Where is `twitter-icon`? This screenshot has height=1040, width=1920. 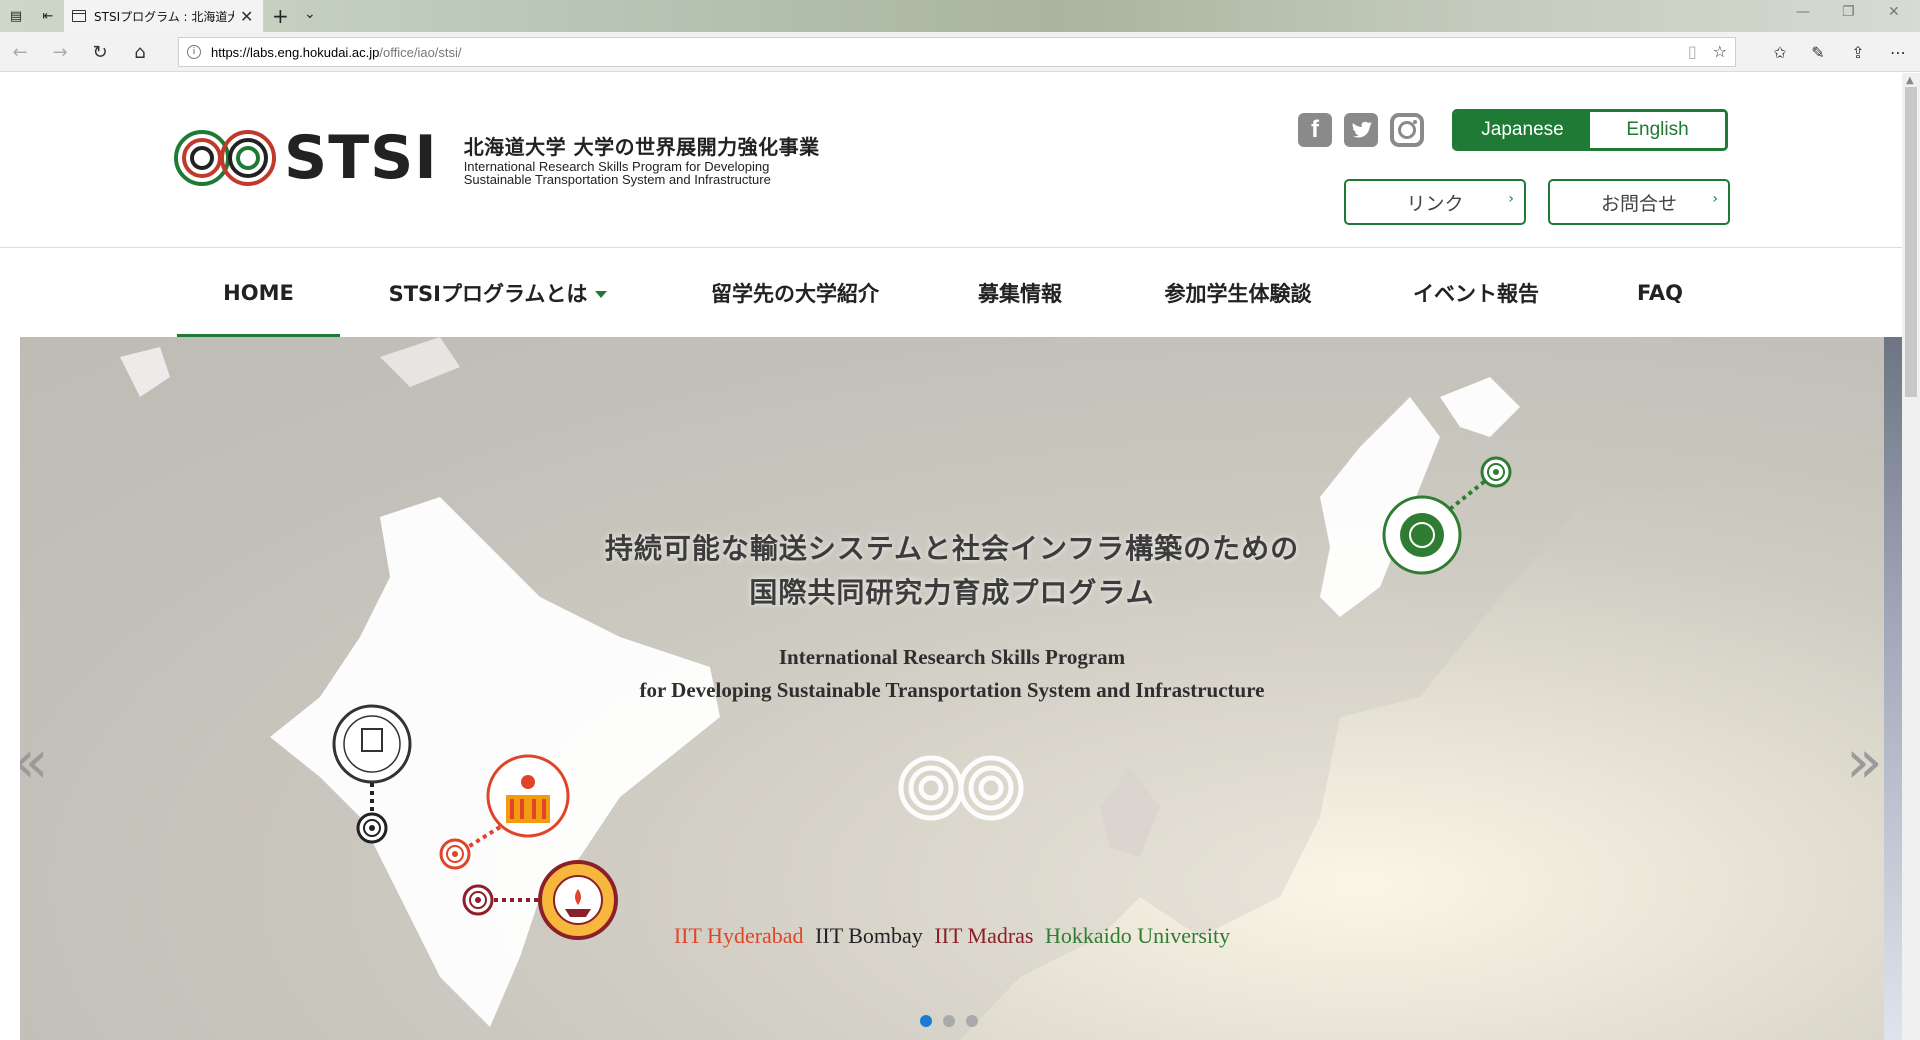
twitter-icon is located at coordinates (1361, 130).